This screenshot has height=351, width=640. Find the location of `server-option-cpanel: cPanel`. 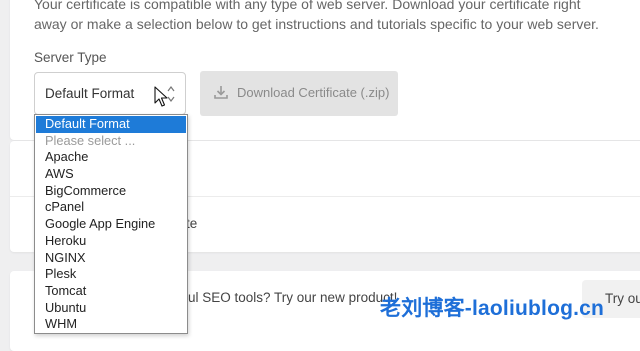

server-option-cpanel: cPanel is located at coordinates (111, 207).